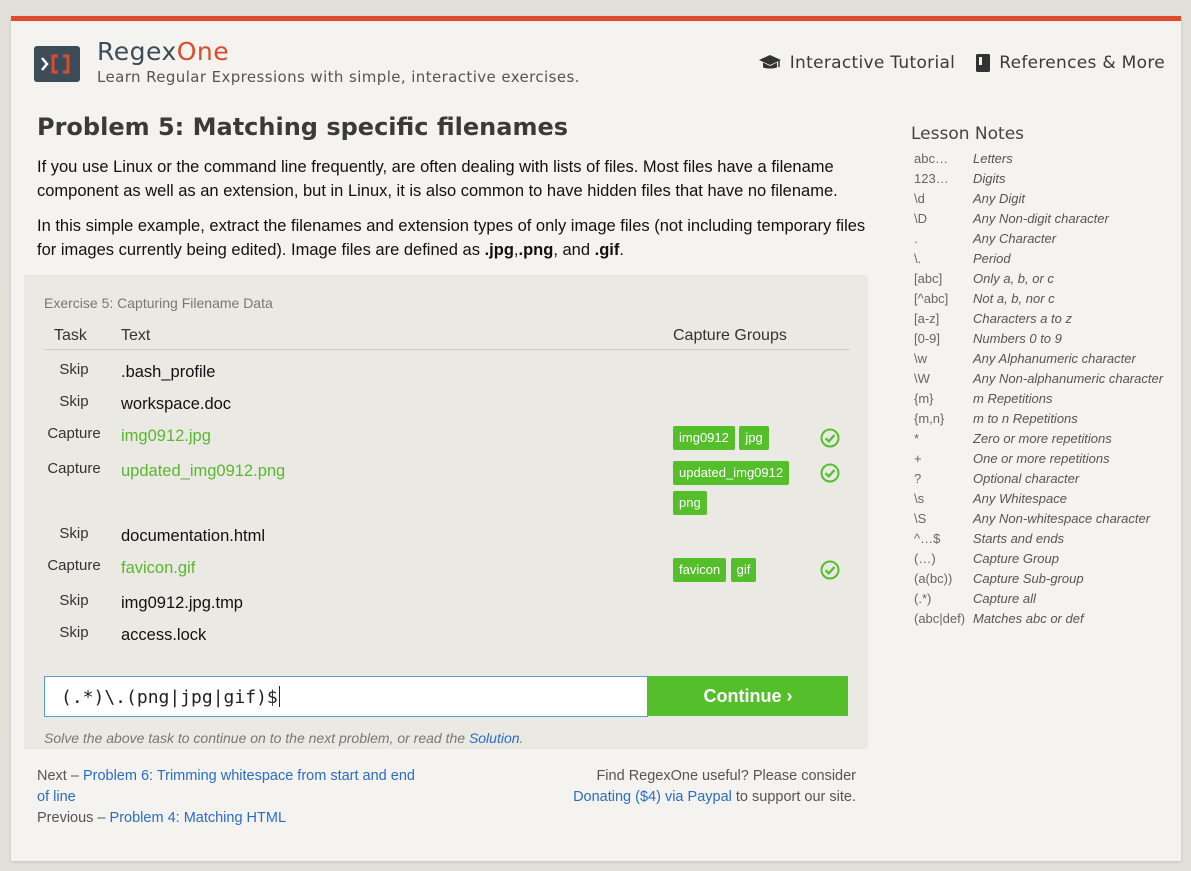  I want to click on note-meaning: Digits, so click(989, 178).